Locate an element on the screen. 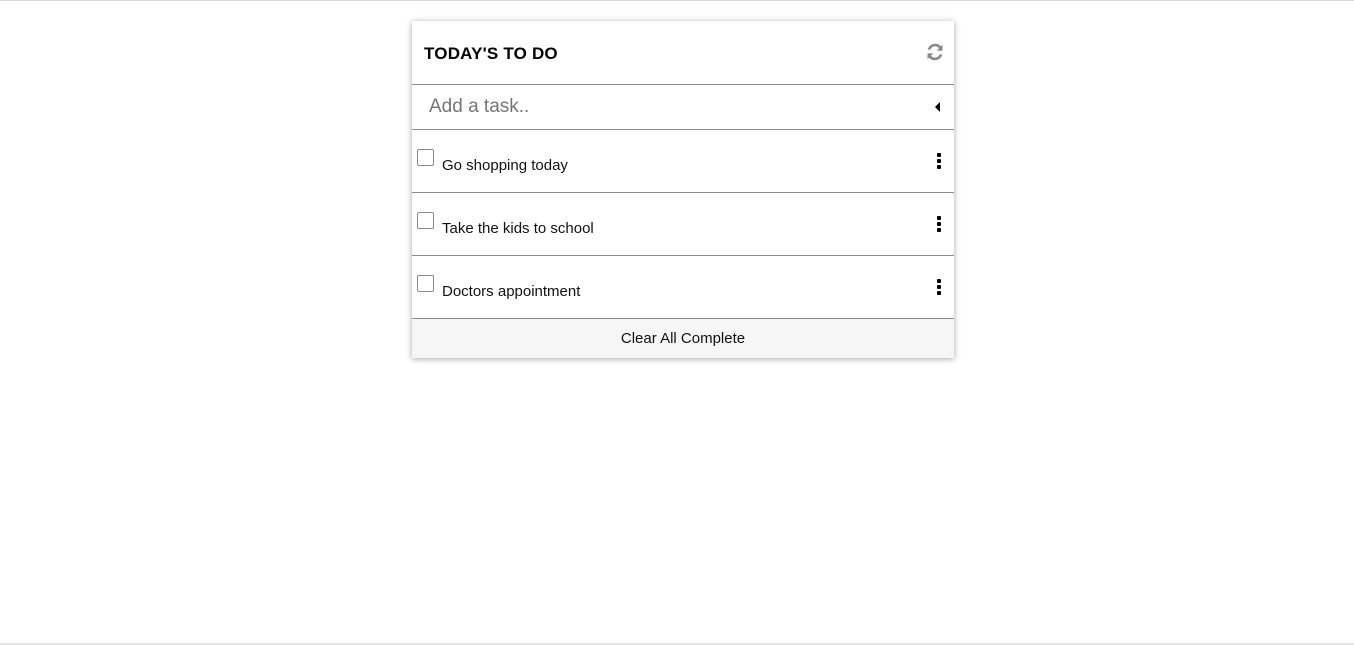 The height and width of the screenshot is (645, 1354). add-task-input is located at coordinates (682, 107).